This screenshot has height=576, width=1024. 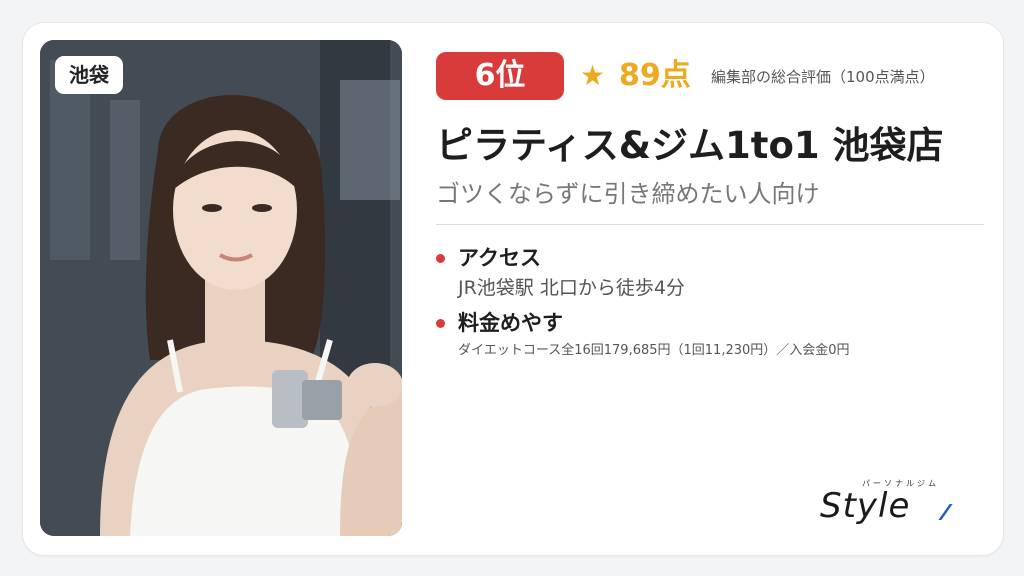 What do you see at coordinates (690, 145) in the screenshot?
I see `gym-name: ピラティス&ジム1to1 池袋店` at bounding box center [690, 145].